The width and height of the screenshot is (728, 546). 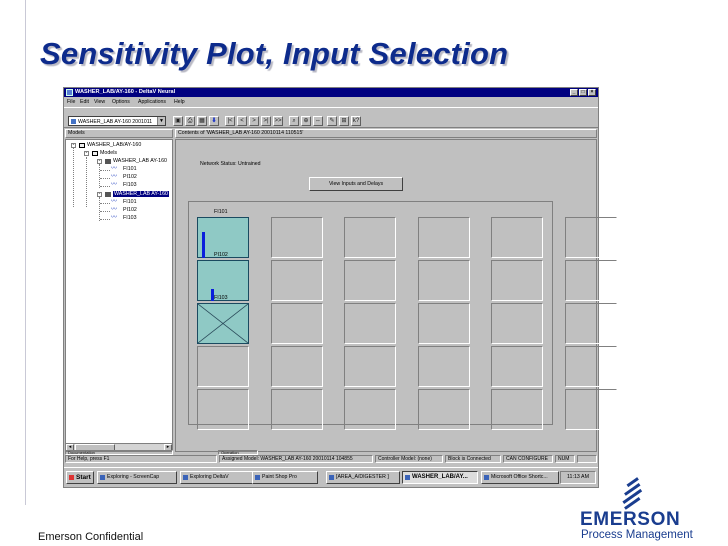 I want to click on chevron-down-icon: ▼, so click(x=161, y=121).